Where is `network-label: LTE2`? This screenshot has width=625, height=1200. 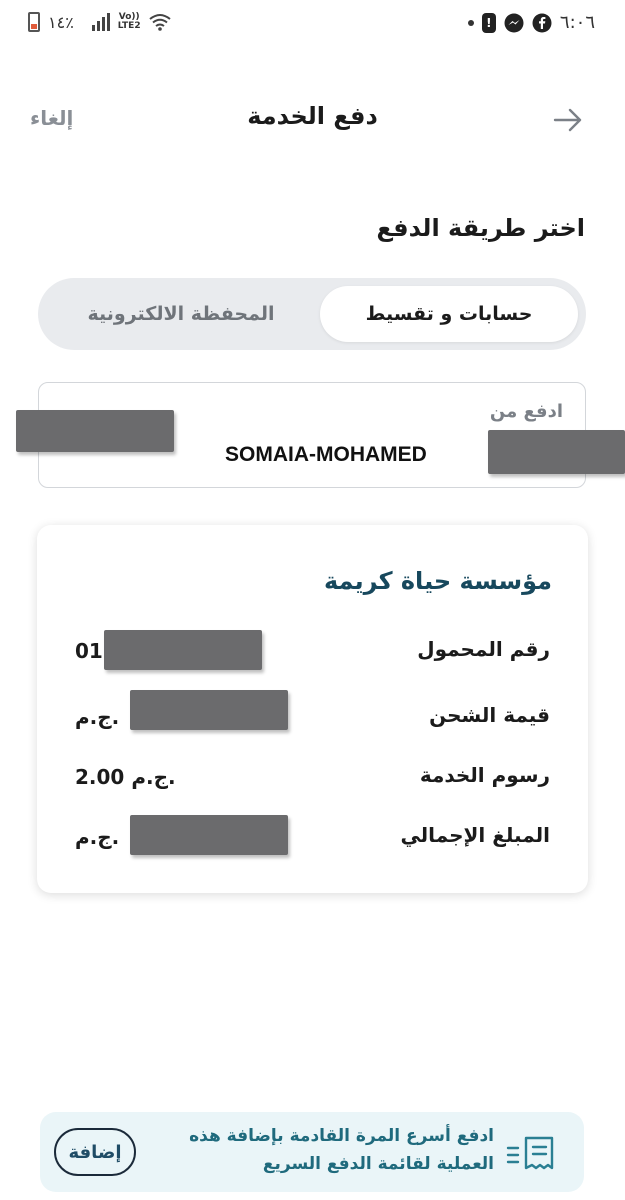
network-label: LTE2 is located at coordinates (129, 26).